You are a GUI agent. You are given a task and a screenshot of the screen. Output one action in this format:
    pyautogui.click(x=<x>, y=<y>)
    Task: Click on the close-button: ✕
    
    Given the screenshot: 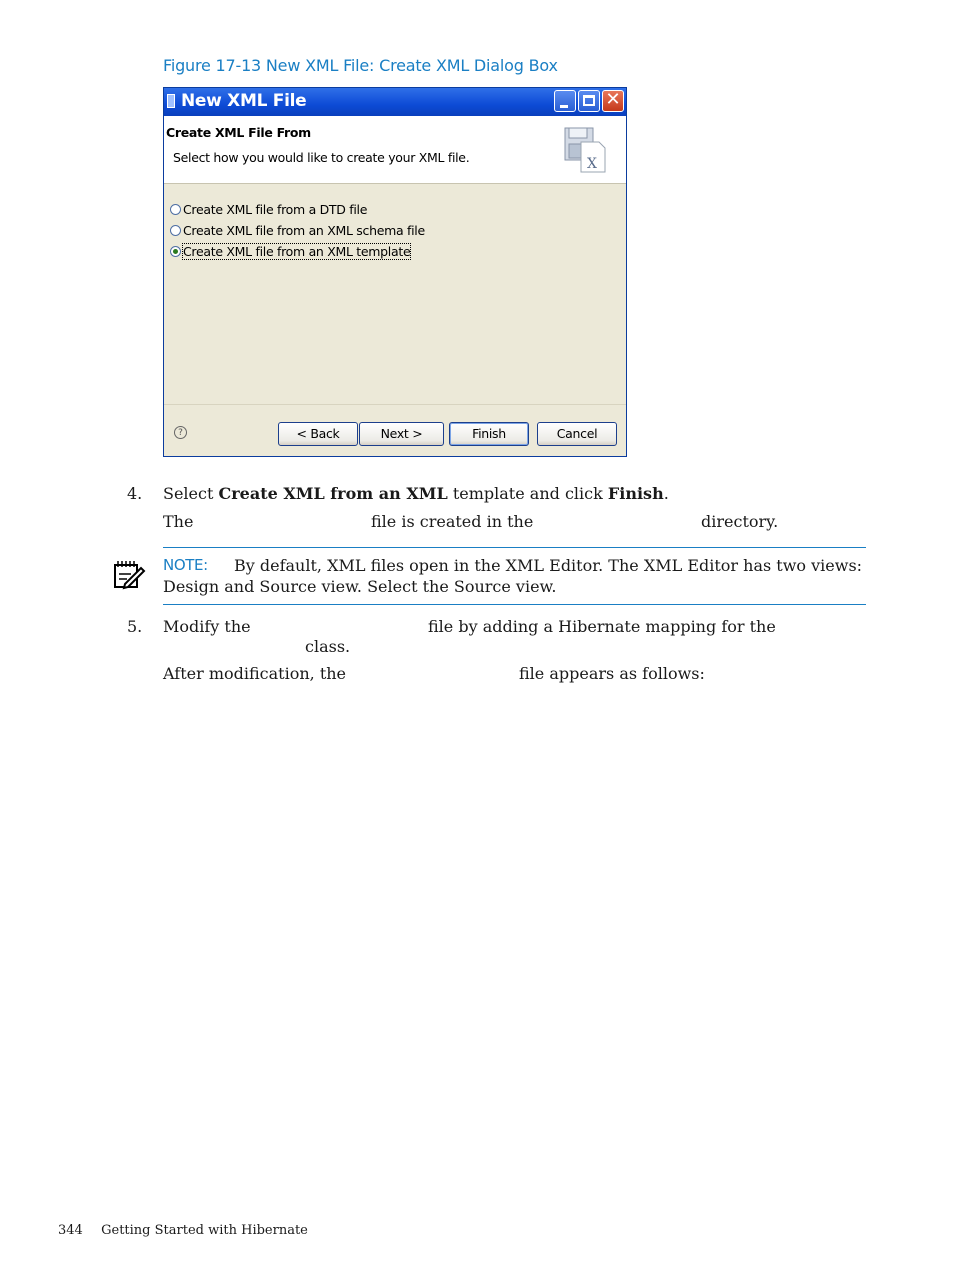 What is the action you would take?
    pyautogui.click(x=613, y=101)
    